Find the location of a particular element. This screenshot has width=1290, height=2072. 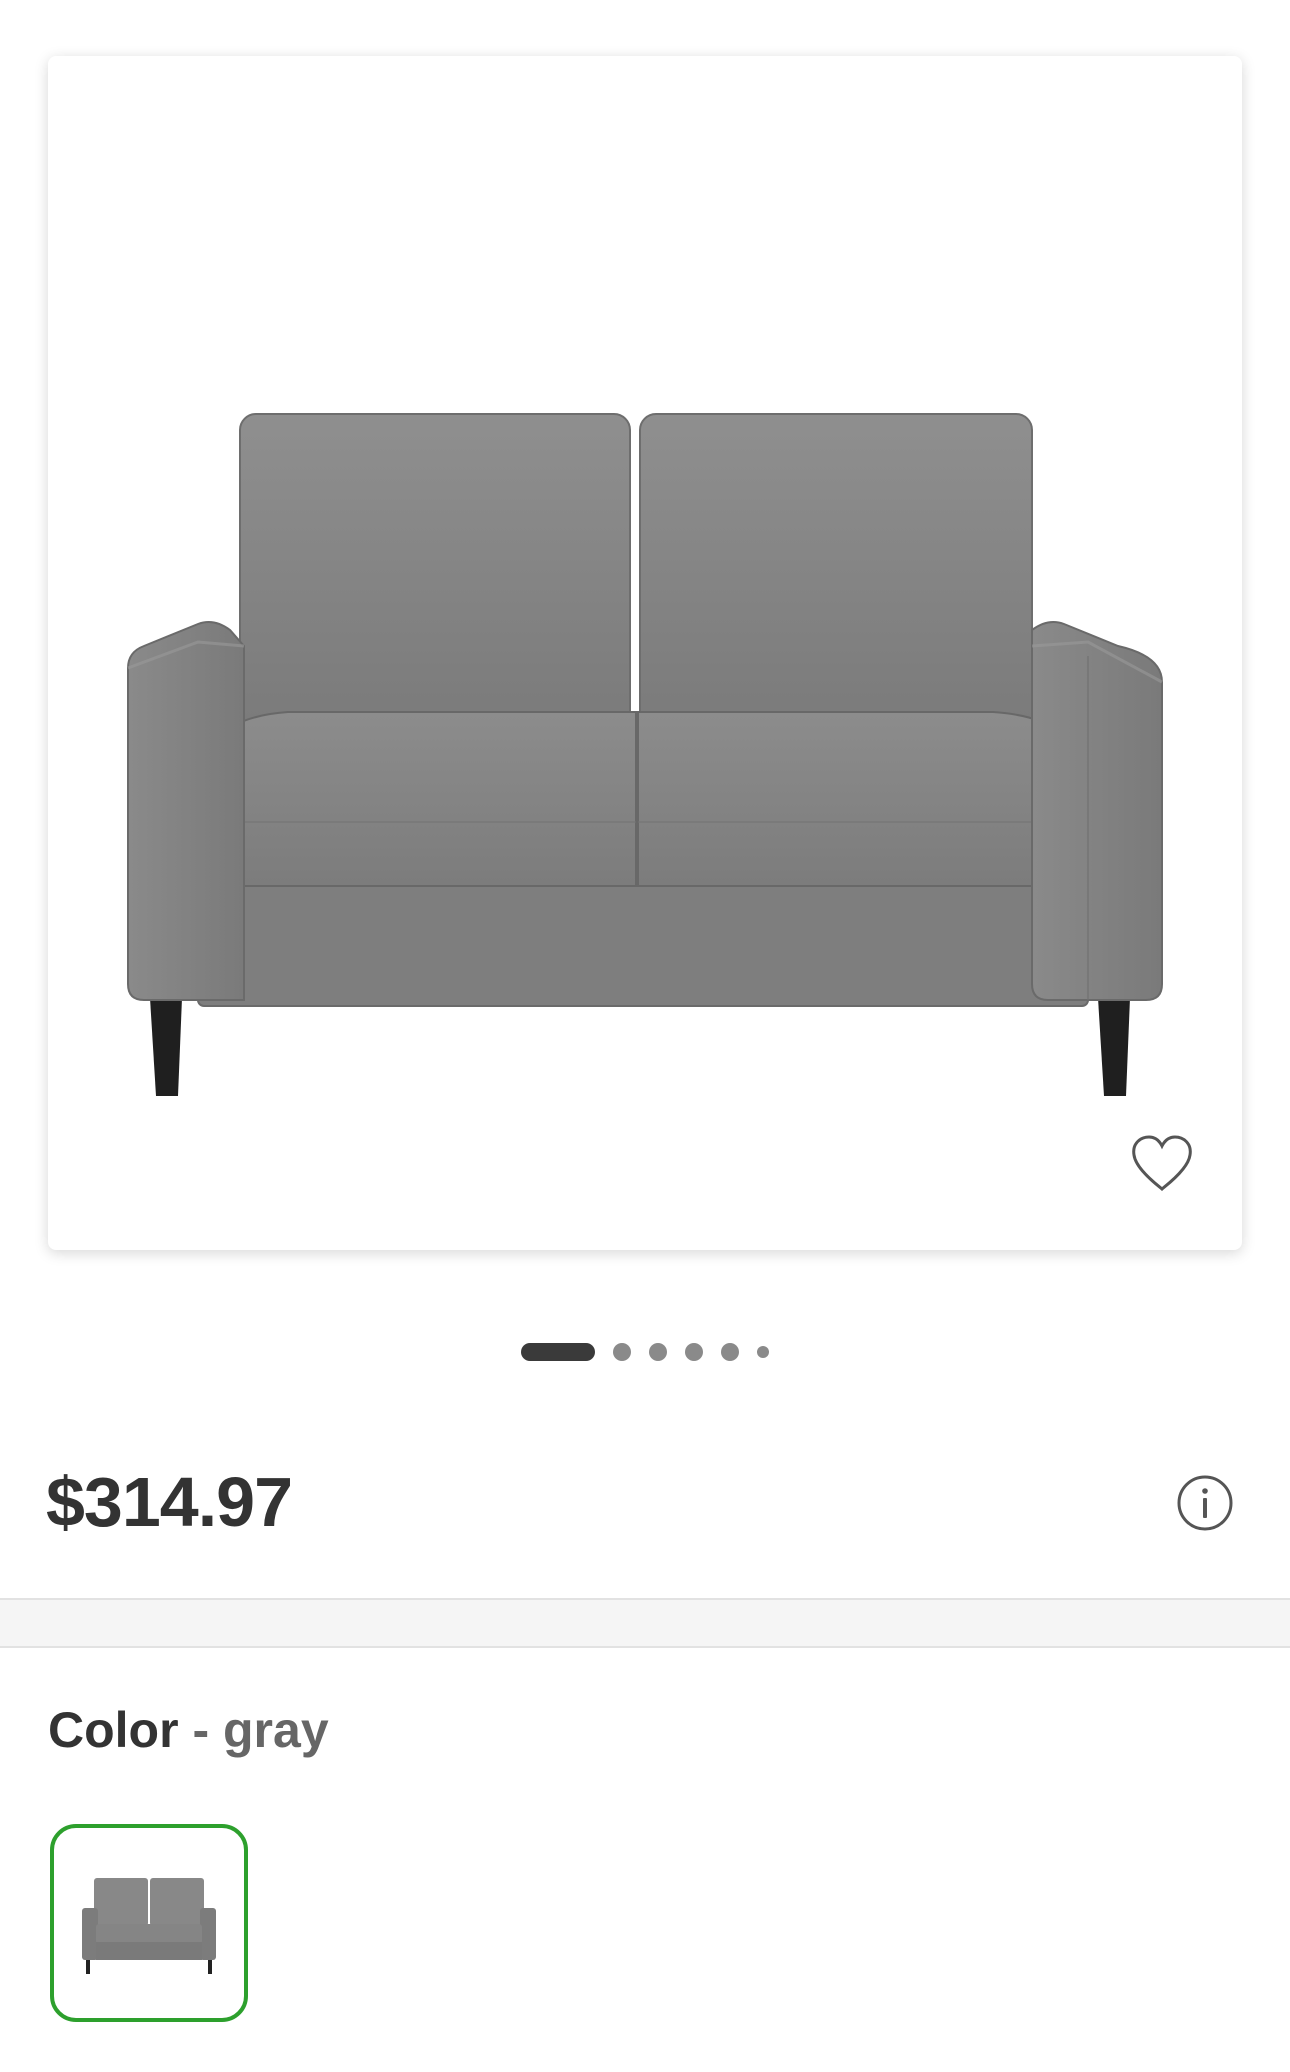

price-info-button is located at coordinates (1205, 1503).